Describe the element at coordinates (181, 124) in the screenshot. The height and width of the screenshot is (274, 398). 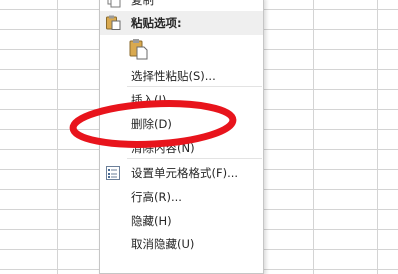
I see `menu-item-delete: 删除(D)` at that location.